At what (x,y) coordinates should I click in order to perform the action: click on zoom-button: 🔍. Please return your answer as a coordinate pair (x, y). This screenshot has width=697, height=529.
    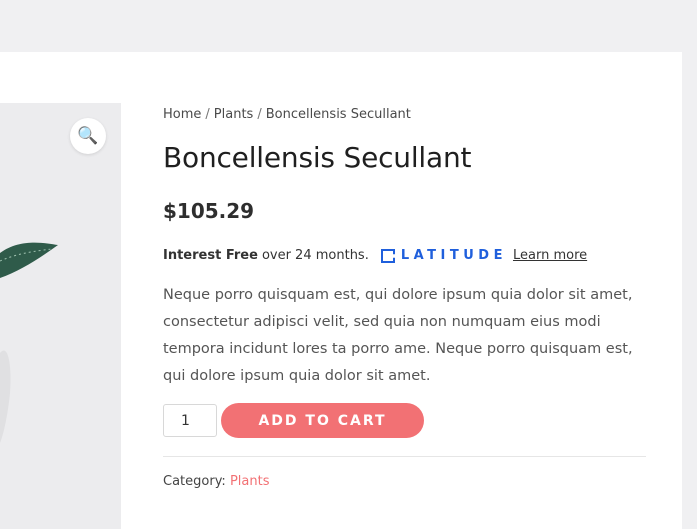
    Looking at the image, I should click on (88, 136).